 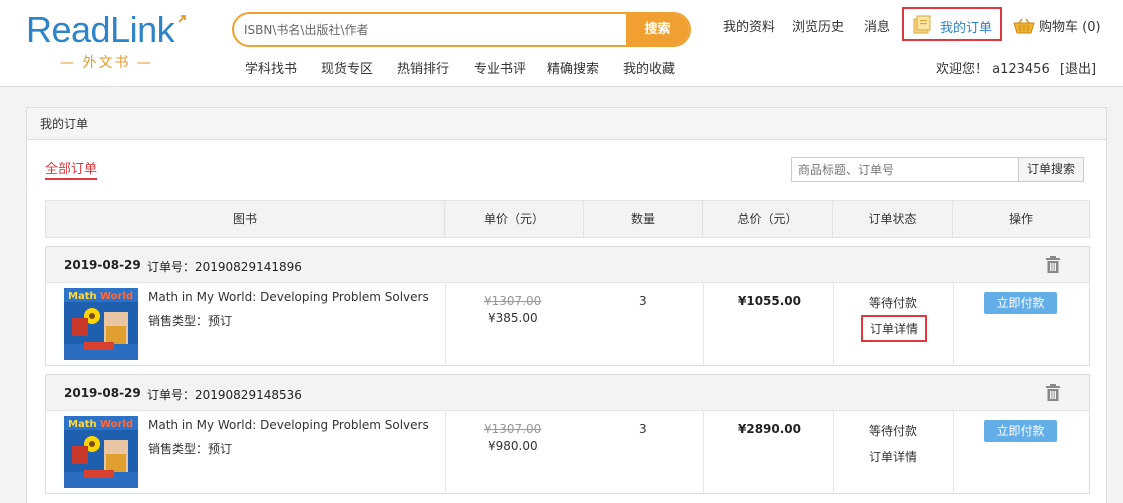 I want to click on readlink-logo: ReadLink — 外文书 —, so click(x=111, y=41).